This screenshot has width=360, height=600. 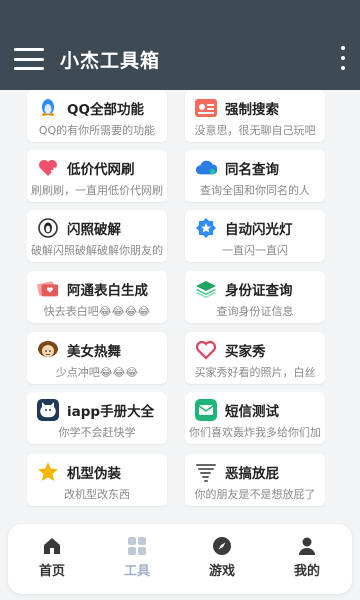 I want to click on star-icon, so click(x=48, y=472).